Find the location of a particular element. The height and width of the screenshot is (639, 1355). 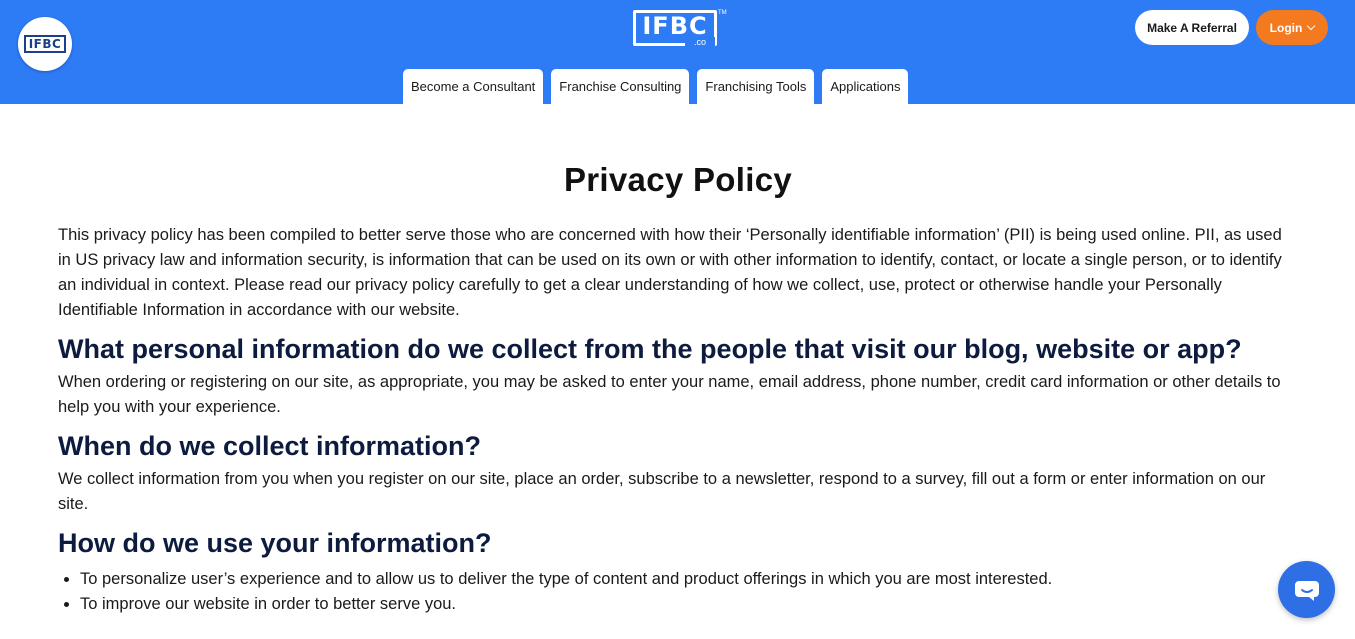

brand-logo-trademark: TM is located at coordinates (722, 13).